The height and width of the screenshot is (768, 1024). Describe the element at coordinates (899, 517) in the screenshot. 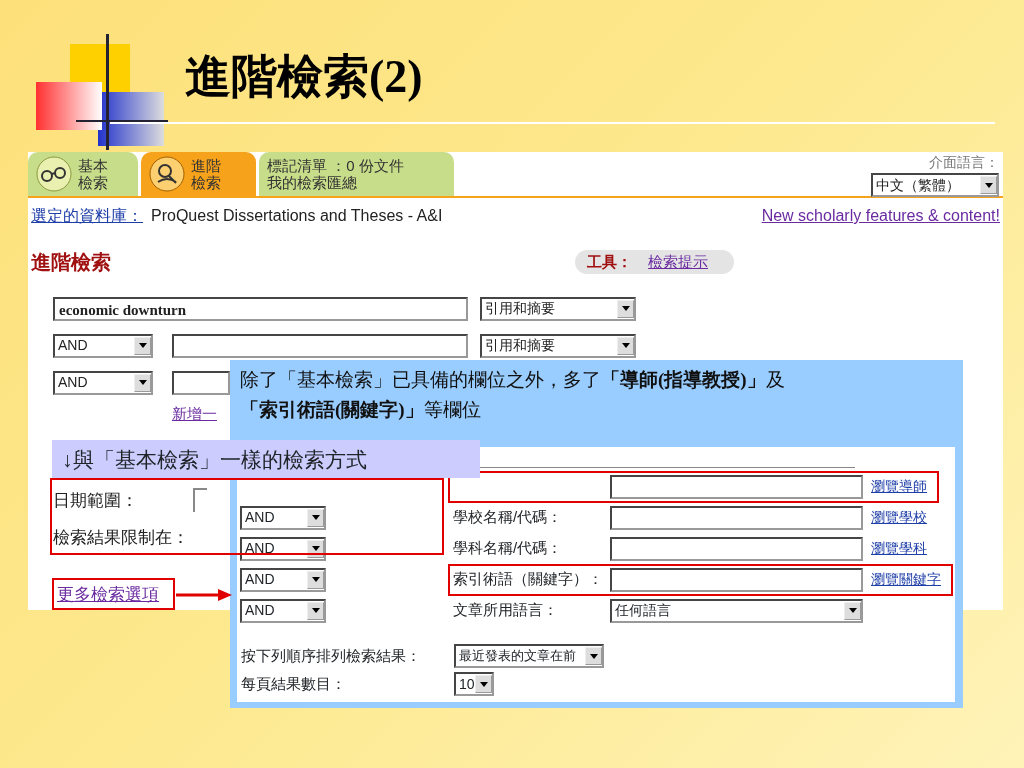

I see `browse-link: 瀏覽學校` at that location.